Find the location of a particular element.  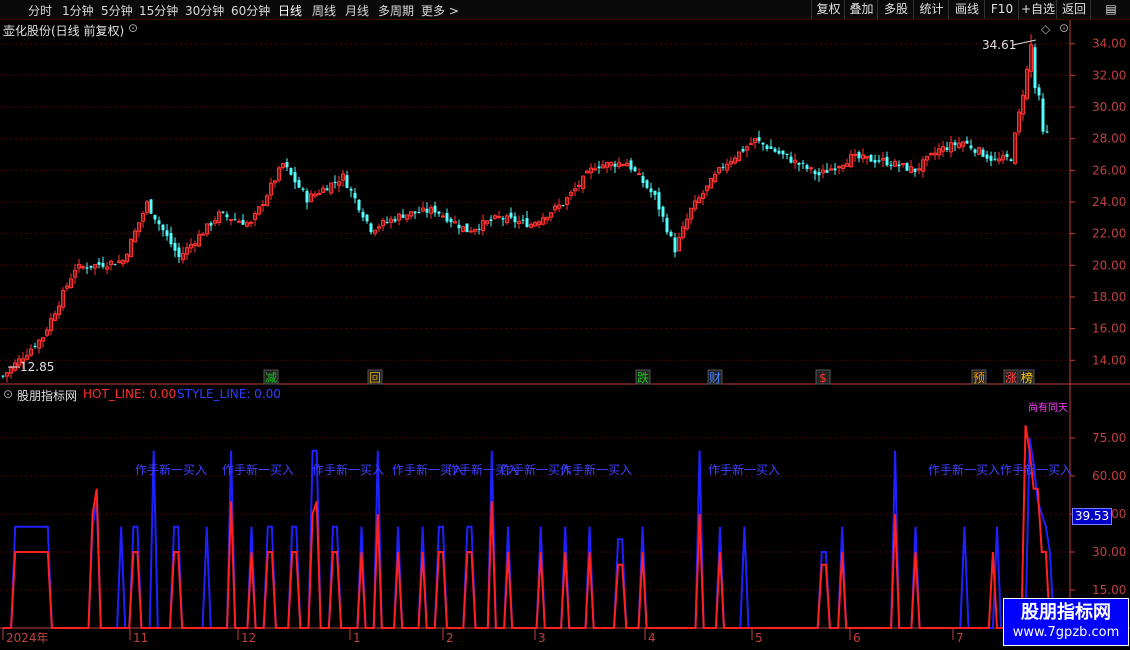

indicator-tick-label: 60.00 is located at coordinates (1109, 476).